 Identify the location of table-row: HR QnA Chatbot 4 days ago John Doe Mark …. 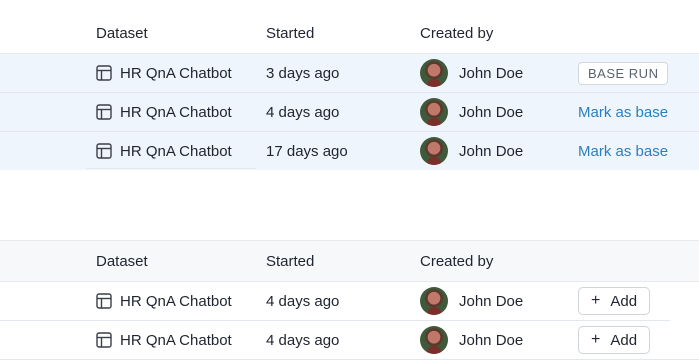
(349, 112).